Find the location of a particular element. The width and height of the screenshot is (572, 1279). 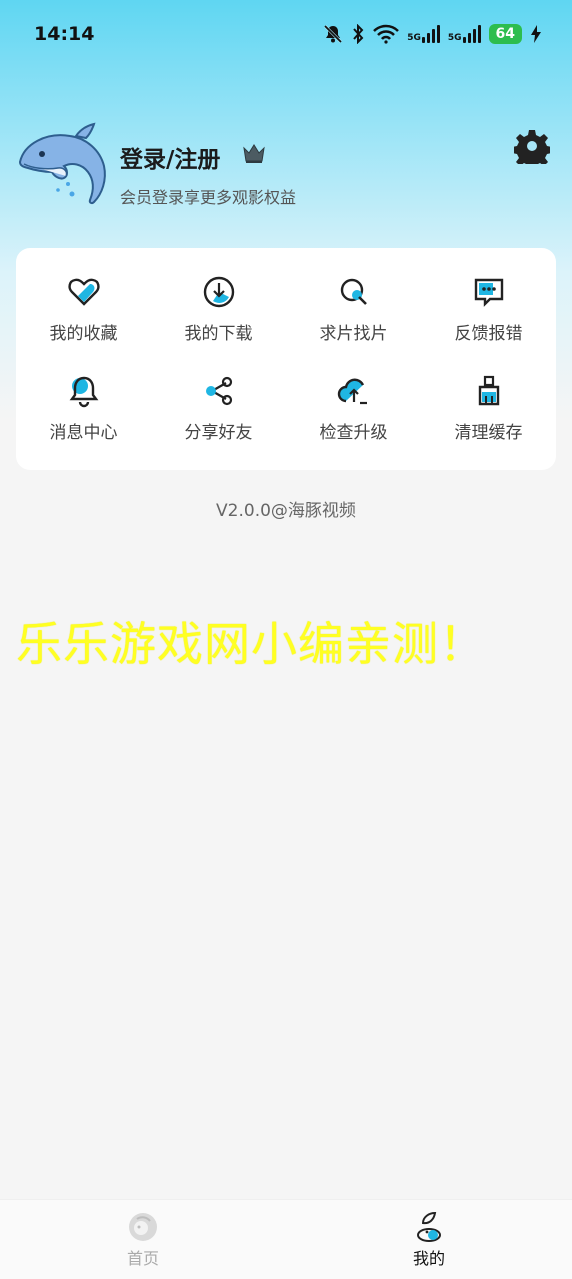

home-icon is located at coordinates (143, 1226).